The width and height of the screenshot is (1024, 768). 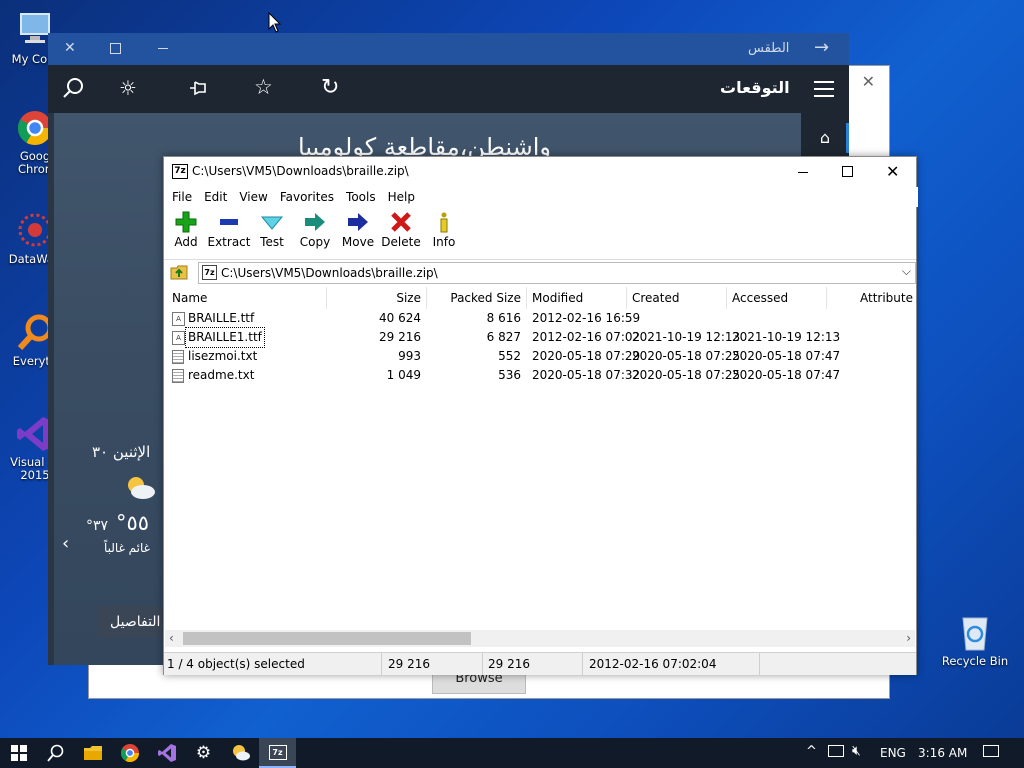 What do you see at coordinates (330, 87) in the screenshot?
I see `refresh-icon: ↻` at bounding box center [330, 87].